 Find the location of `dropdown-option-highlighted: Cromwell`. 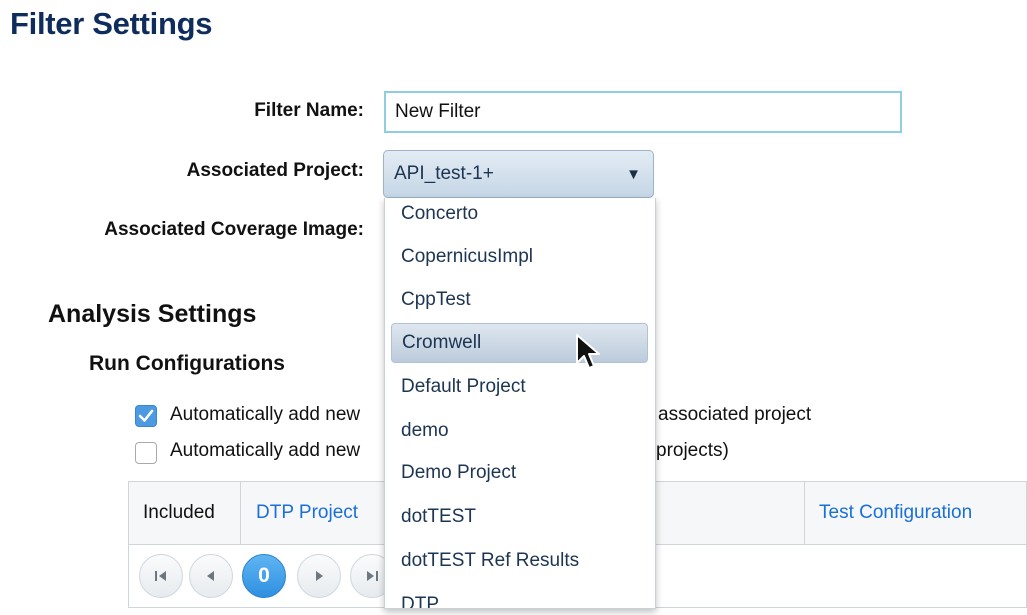

dropdown-option-highlighted: Cromwell is located at coordinates (519, 343).